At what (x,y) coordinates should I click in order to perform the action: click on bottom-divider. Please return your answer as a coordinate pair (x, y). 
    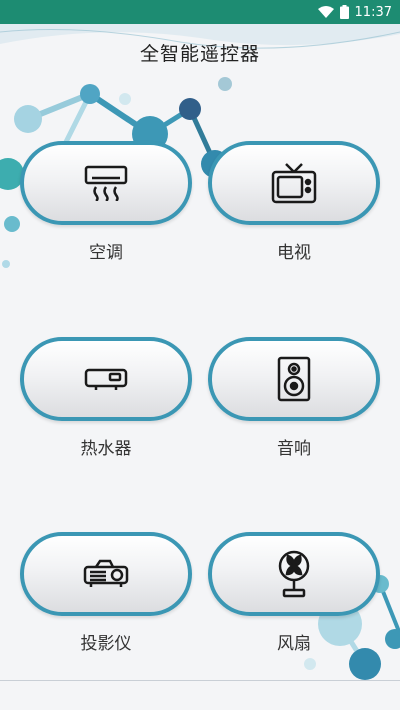
    Looking at the image, I should click on (200, 680).